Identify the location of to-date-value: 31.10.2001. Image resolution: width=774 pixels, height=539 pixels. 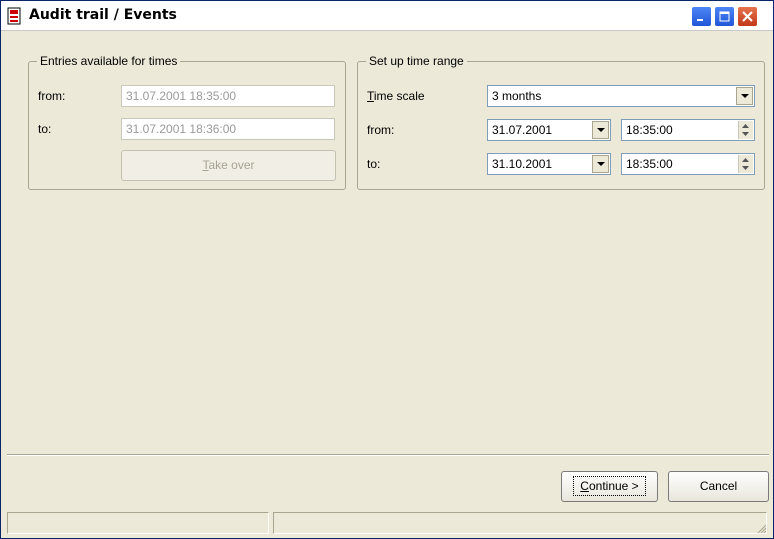
(522, 164).